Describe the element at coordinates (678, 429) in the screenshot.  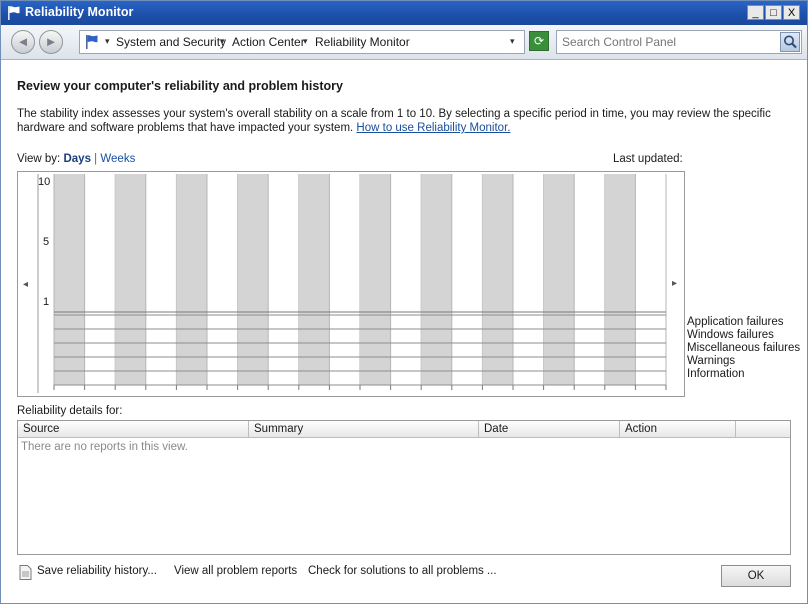
I see `column-header-action: Action` at that location.